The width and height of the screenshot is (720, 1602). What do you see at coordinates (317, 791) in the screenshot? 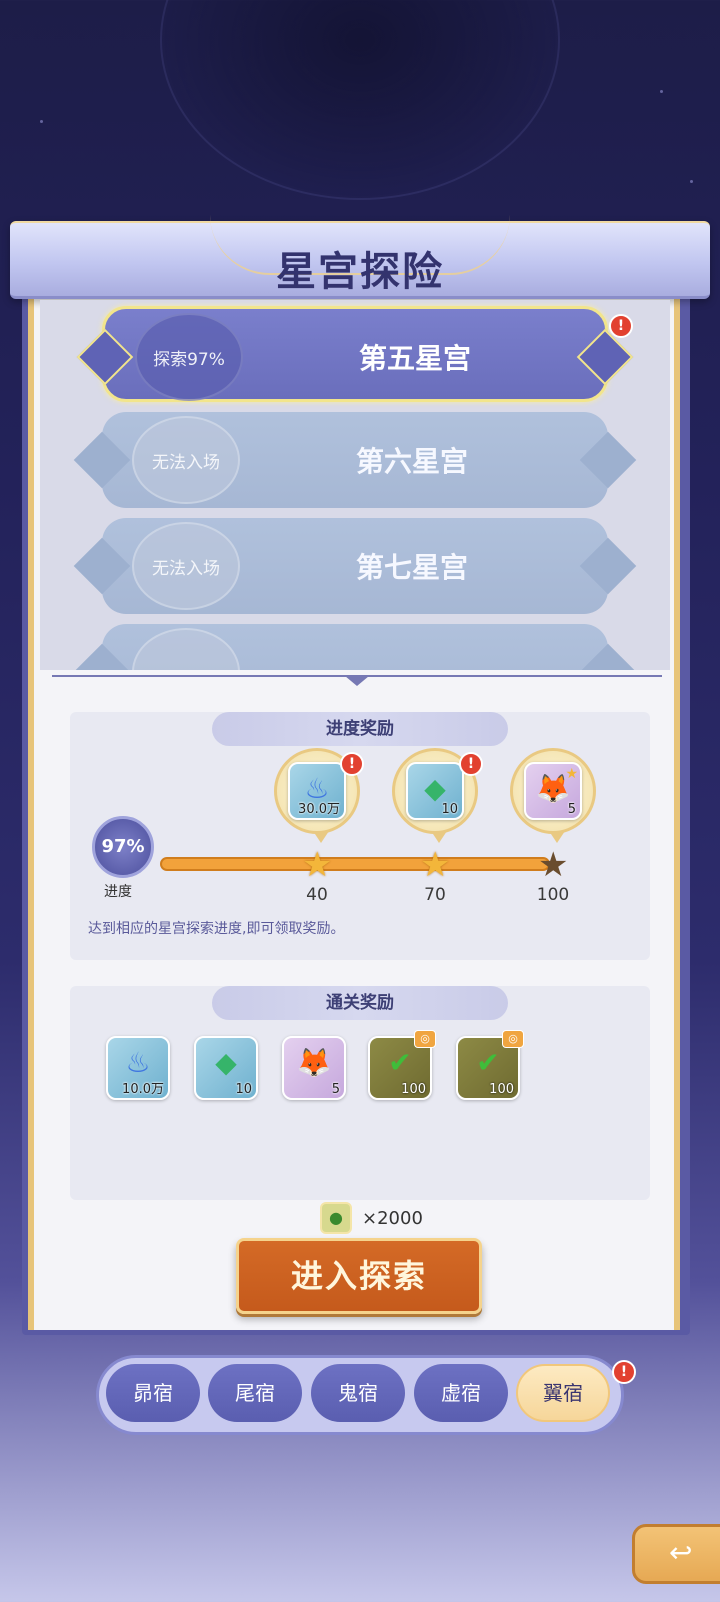
I see `reward-tile: ♨ 30.0万` at bounding box center [317, 791].